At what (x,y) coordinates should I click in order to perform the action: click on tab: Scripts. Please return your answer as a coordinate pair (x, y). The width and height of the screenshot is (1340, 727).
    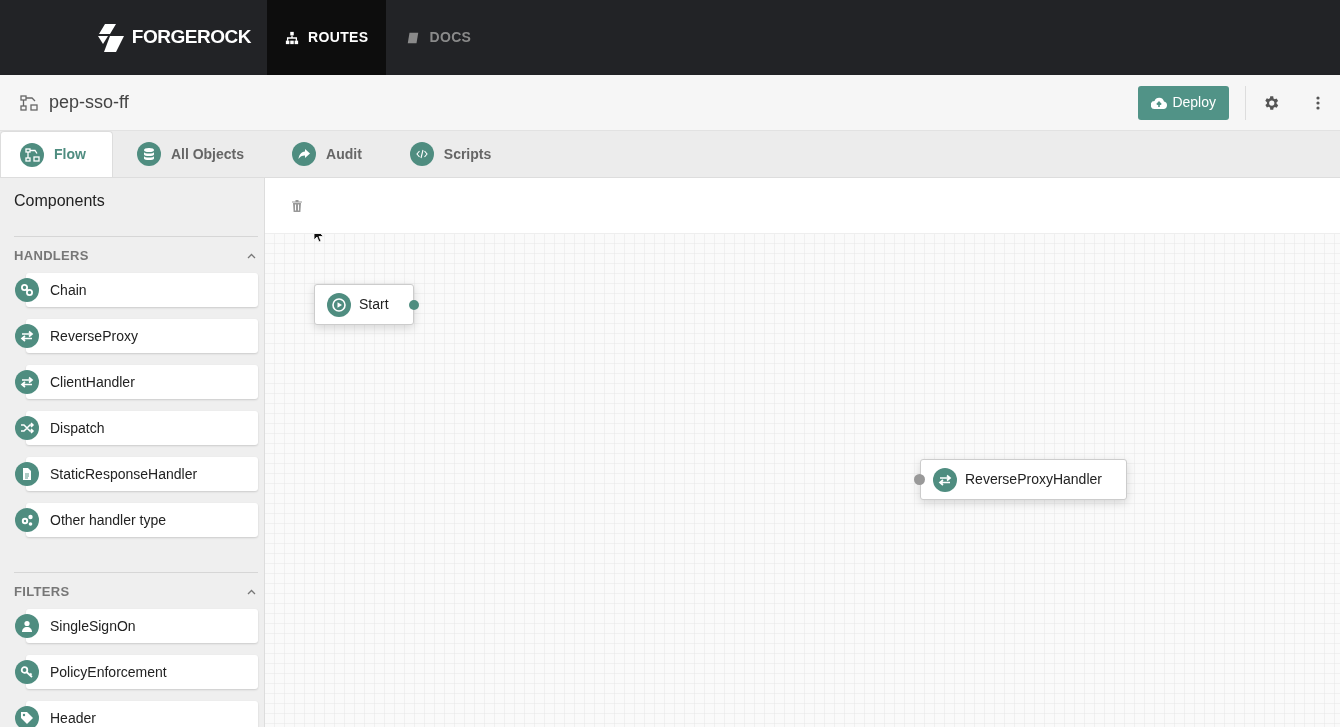
    Looking at the image, I should click on (450, 154).